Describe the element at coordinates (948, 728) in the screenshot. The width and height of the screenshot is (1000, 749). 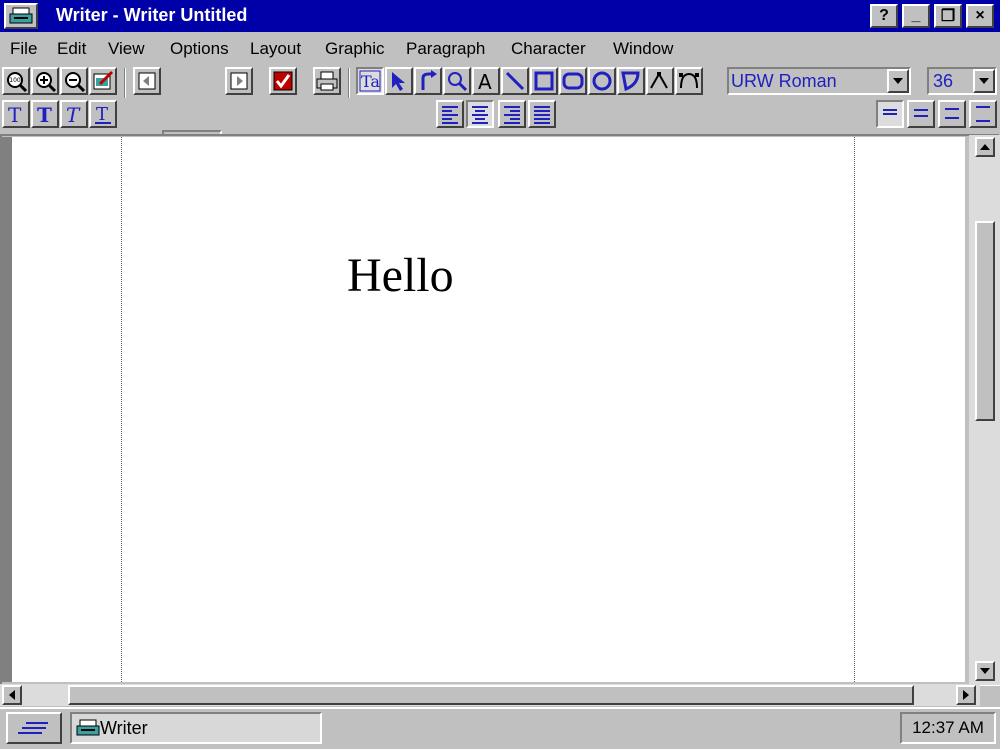
I see `taskbar-clock: 12:37 AM` at that location.